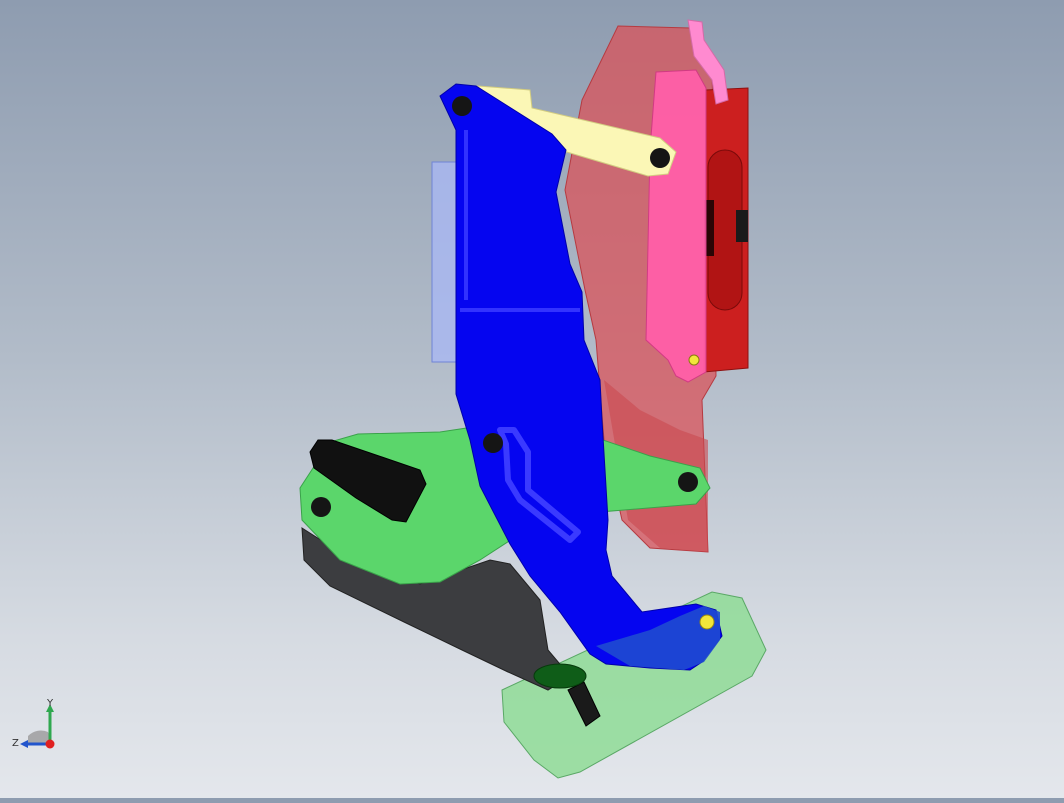 The width and height of the screenshot is (1064, 803). I want to click on pink-slider-pin, so click(694, 360).